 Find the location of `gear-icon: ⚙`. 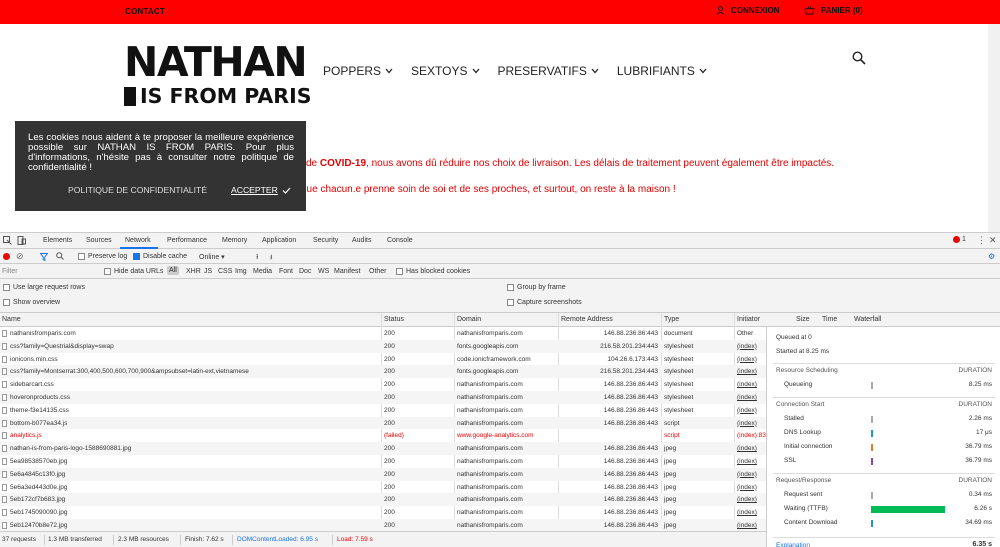

gear-icon: ⚙ is located at coordinates (991, 256).